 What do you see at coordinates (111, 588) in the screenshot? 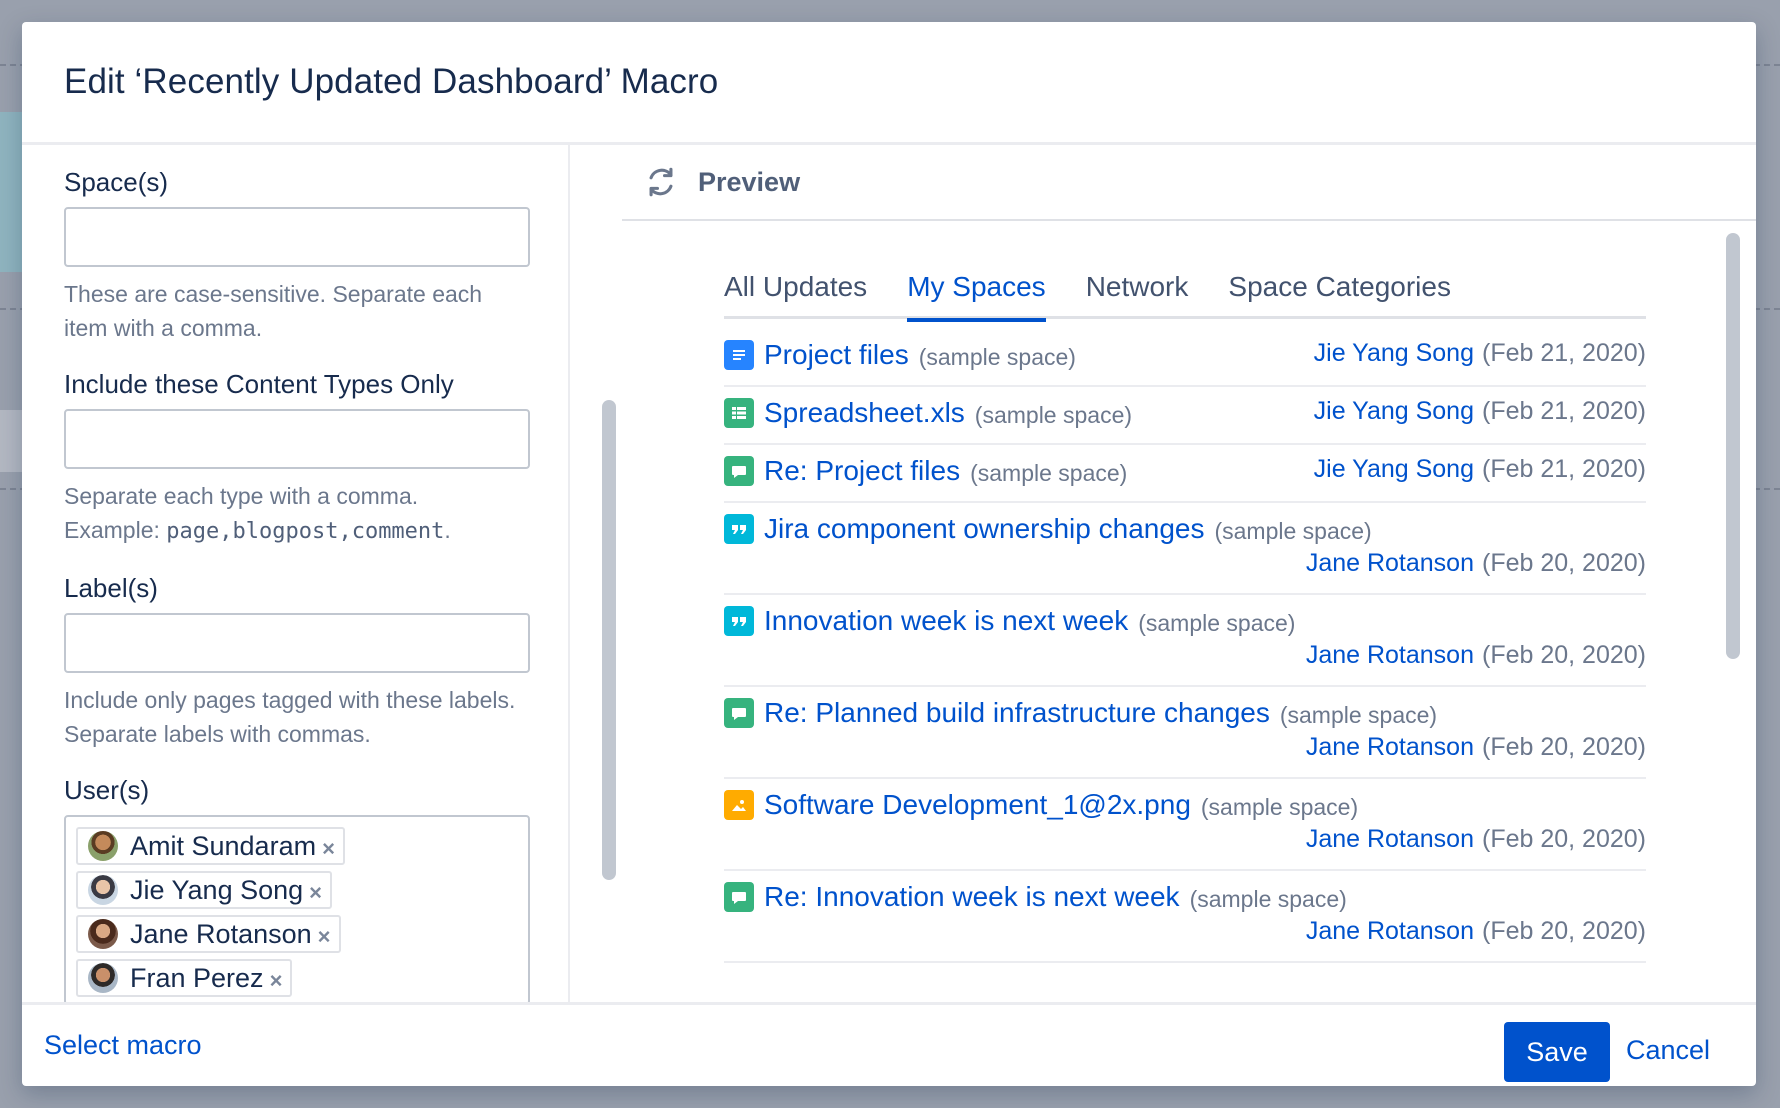
I see `labels-label: Label(s)` at bounding box center [111, 588].